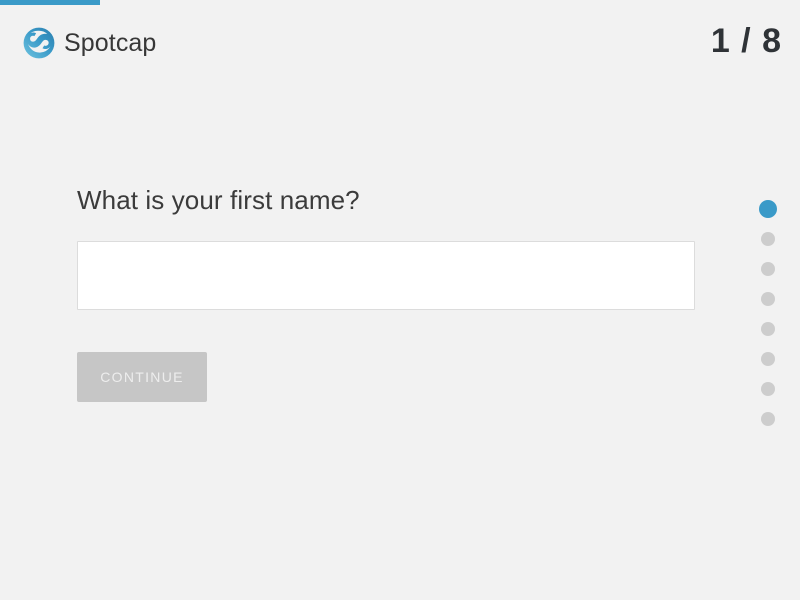  I want to click on step-indicator-dots, so click(768, 313).